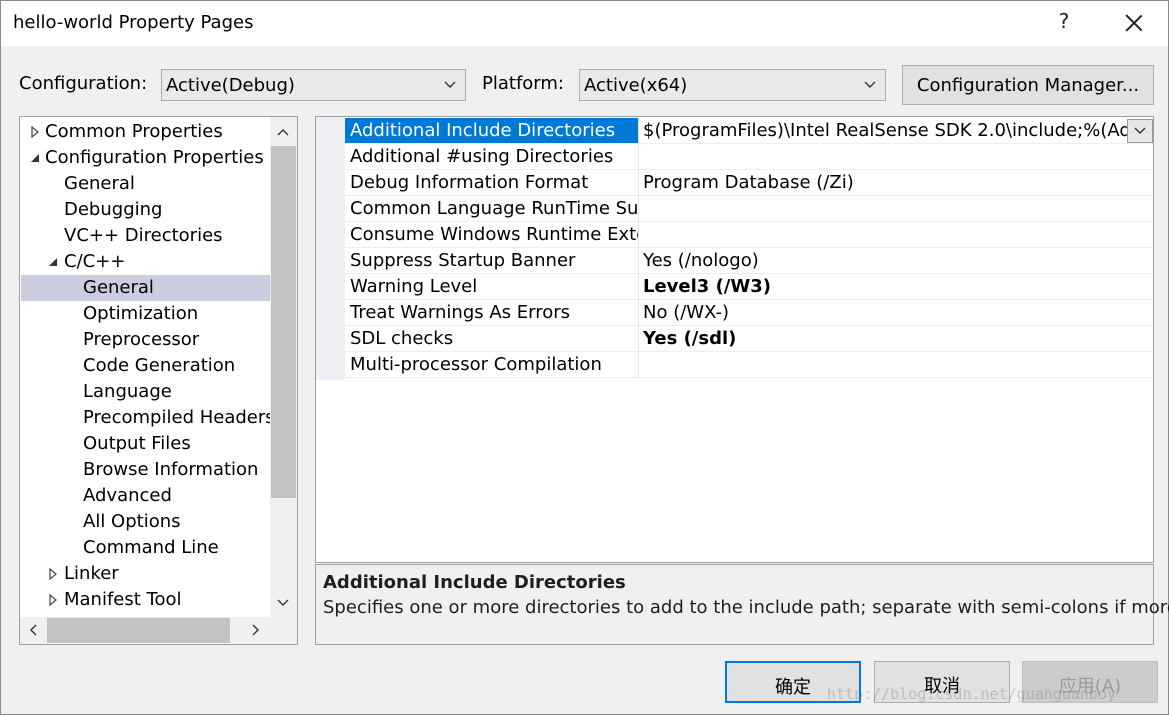 This screenshot has height=715, width=1169. I want to click on tree-item-browse-information: Browse Information, so click(145, 470).